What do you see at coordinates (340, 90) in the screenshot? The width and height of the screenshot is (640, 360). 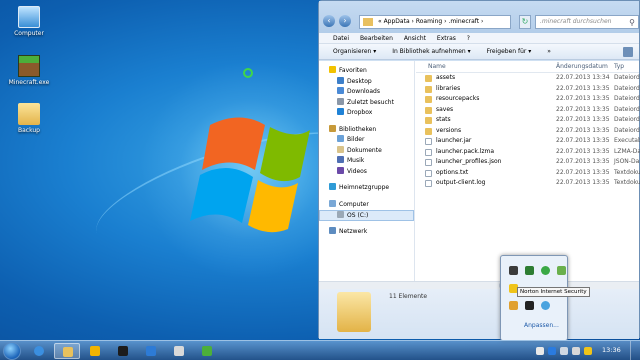 I see `downloads-icon` at bounding box center [340, 90].